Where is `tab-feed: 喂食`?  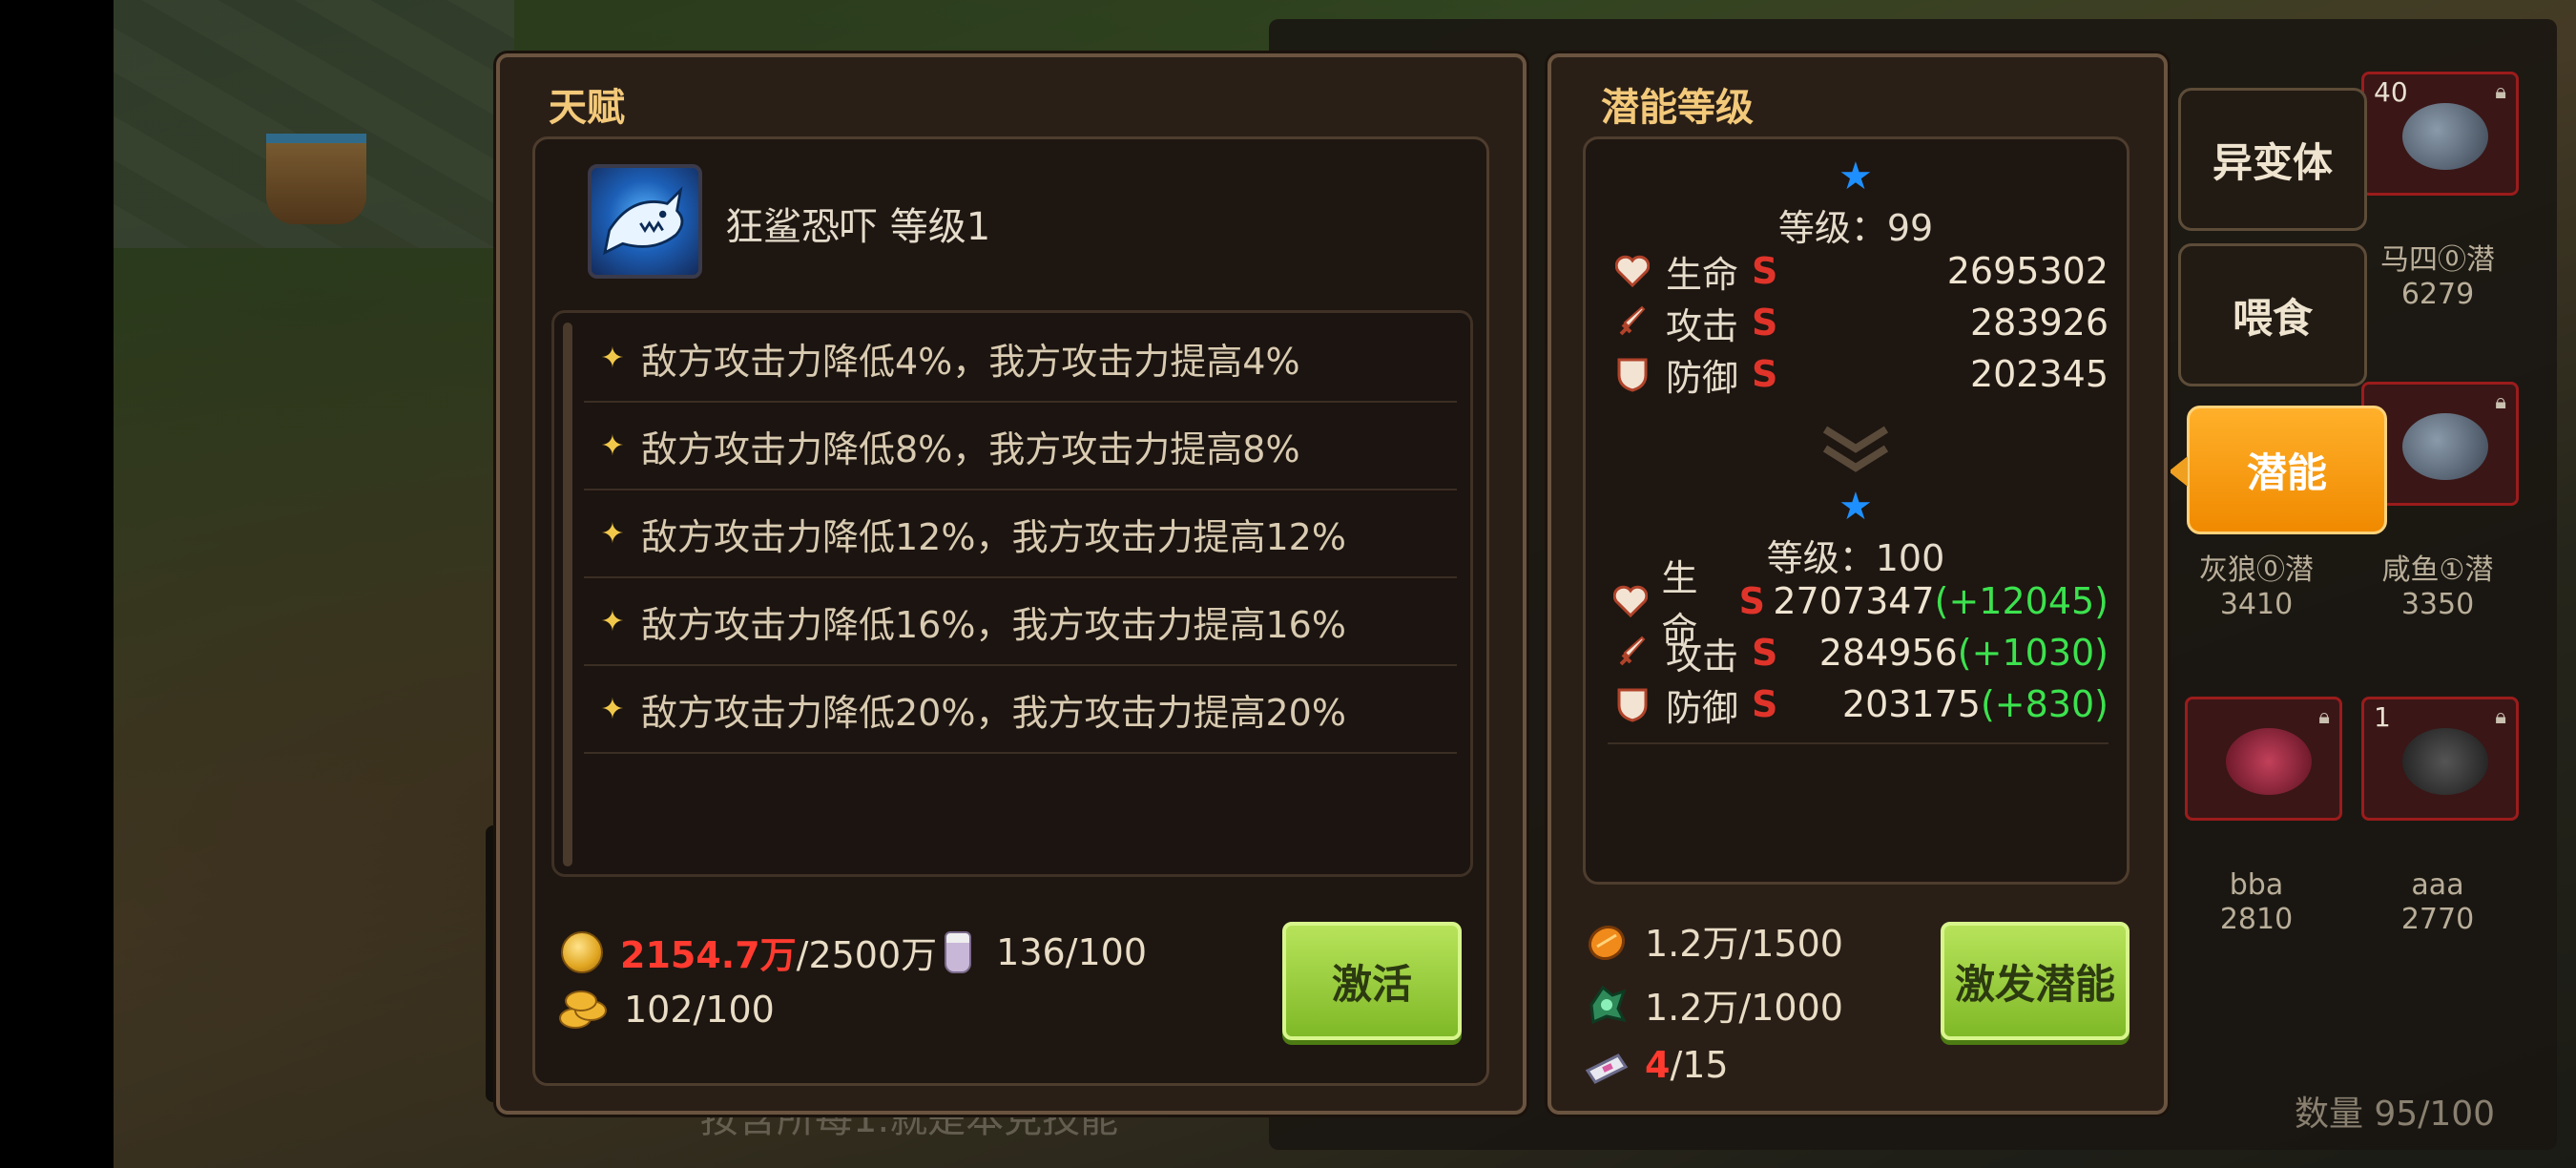
tab-feed: 喂食 is located at coordinates (2272, 314).